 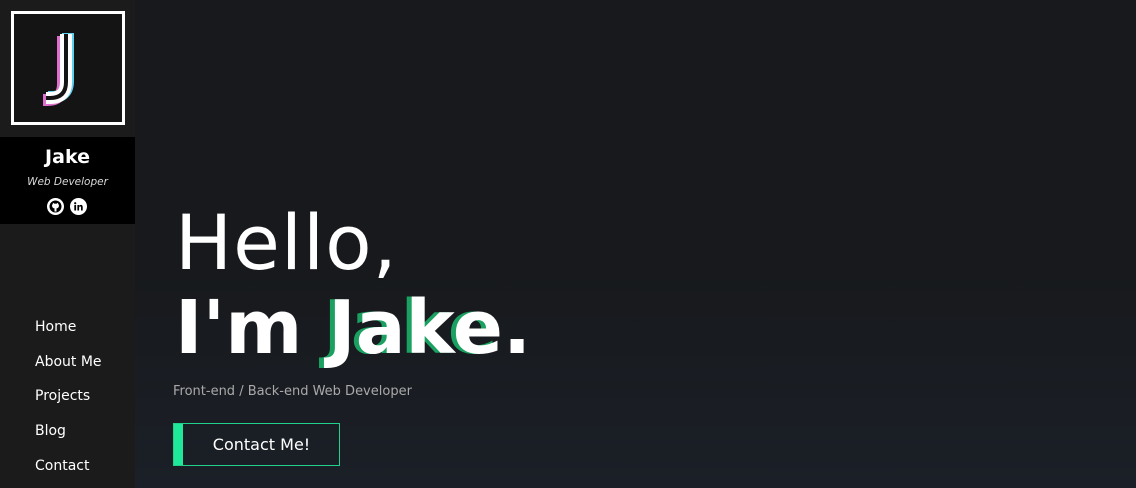 What do you see at coordinates (292, 391) in the screenshot?
I see `hero-subtitle: Front-end / Back-end Web Developer` at bounding box center [292, 391].